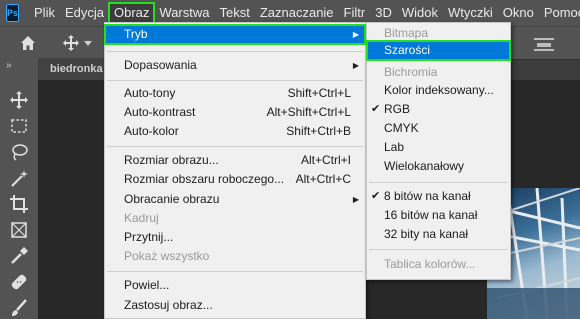 This screenshot has height=319, width=580. What do you see at coordinates (19, 230) in the screenshot?
I see `frame-icon` at bounding box center [19, 230].